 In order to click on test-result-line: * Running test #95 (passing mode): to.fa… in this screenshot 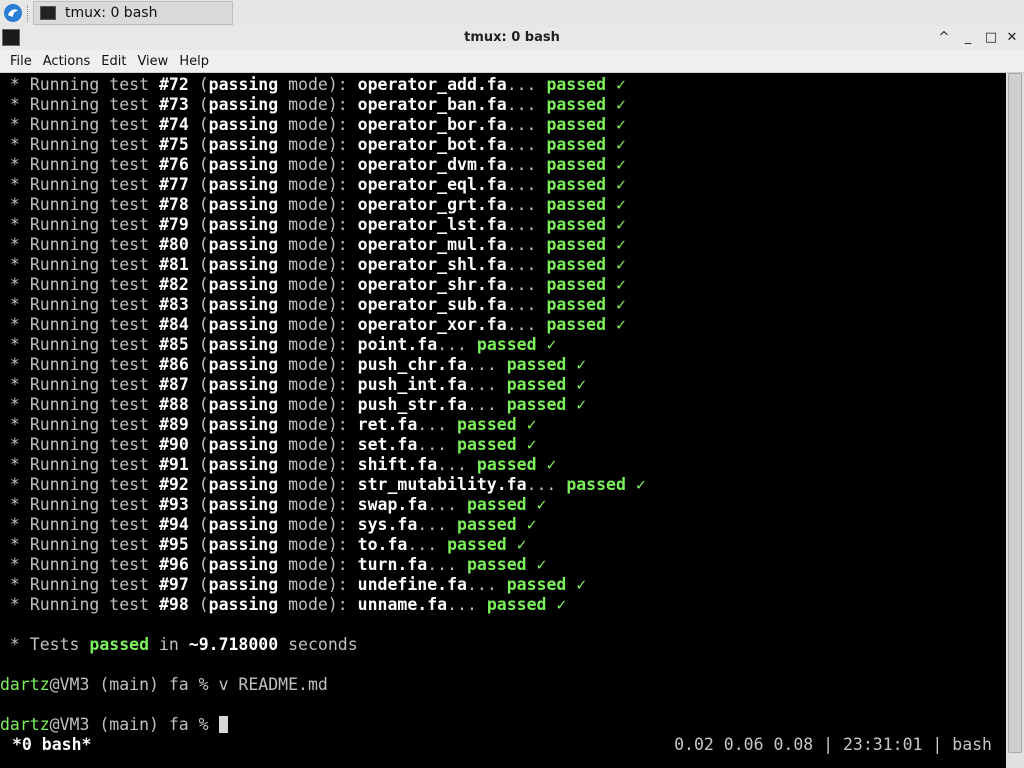, I will do `click(263, 545)`.